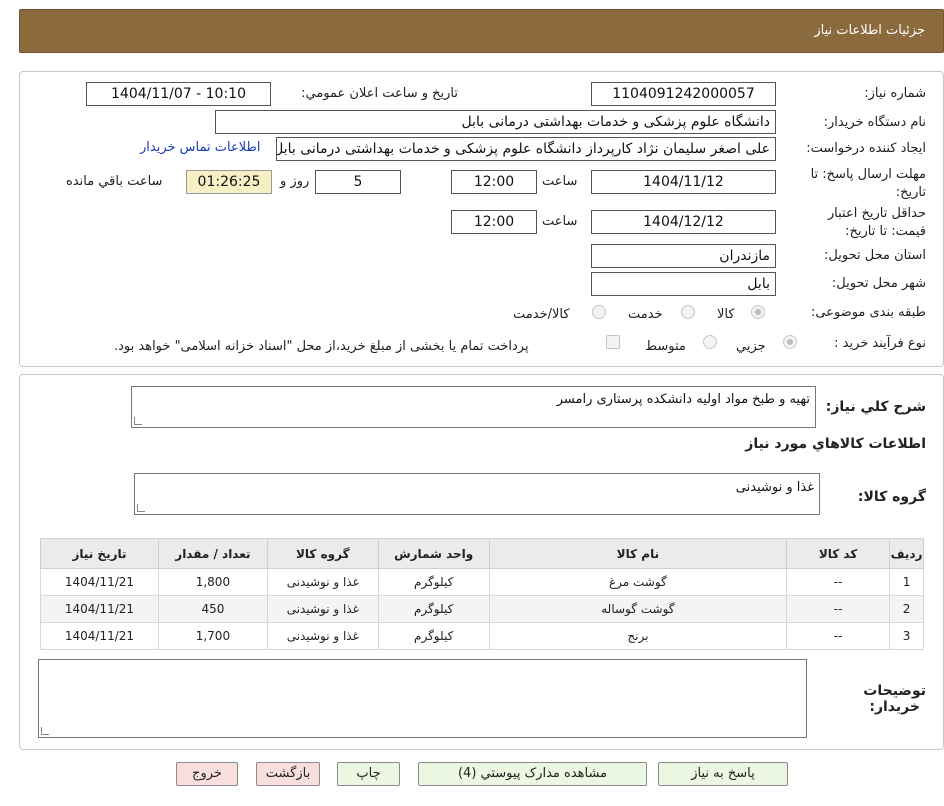 This screenshot has width=944, height=806. I want to click on print-button: چاپ, so click(368, 774).